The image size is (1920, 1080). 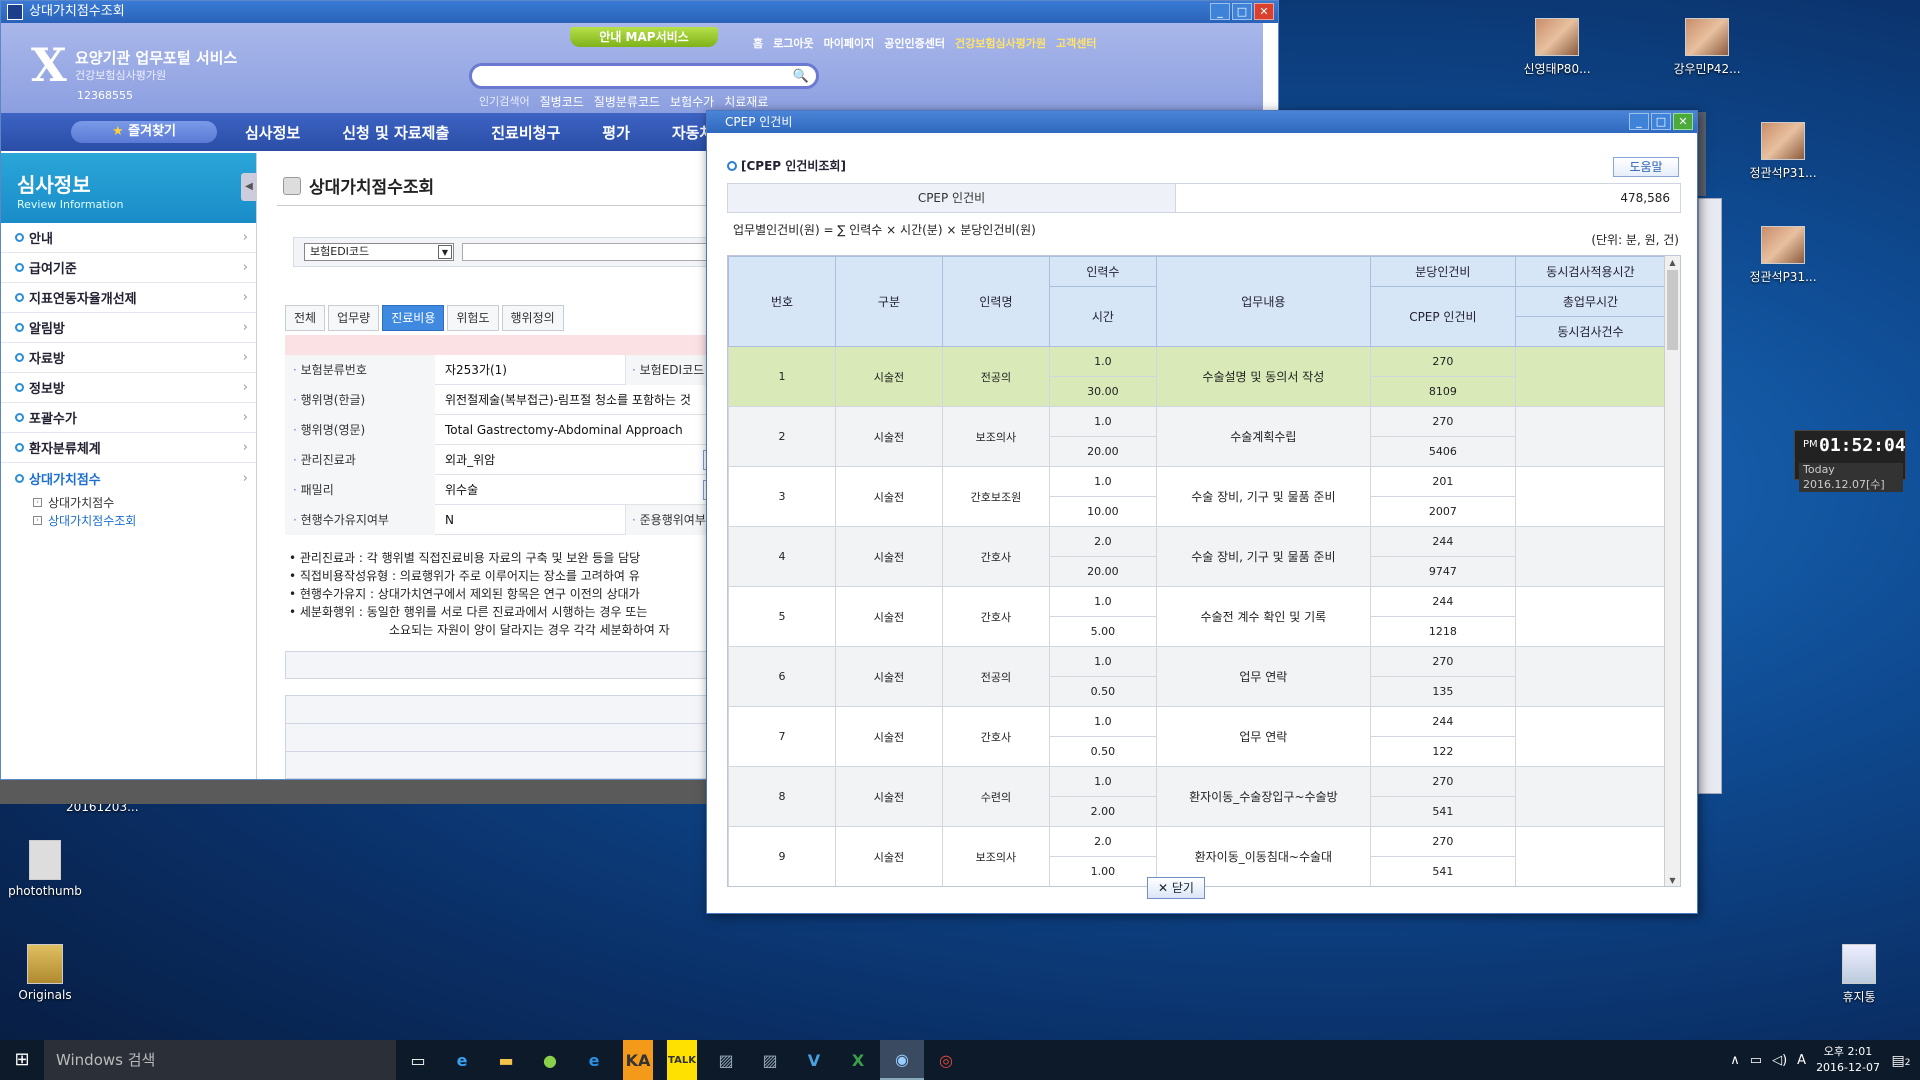 What do you see at coordinates (594, 1060) in the screenshot?
I see `internet-explorer-icon: e` at bounding box center [594, 1060].